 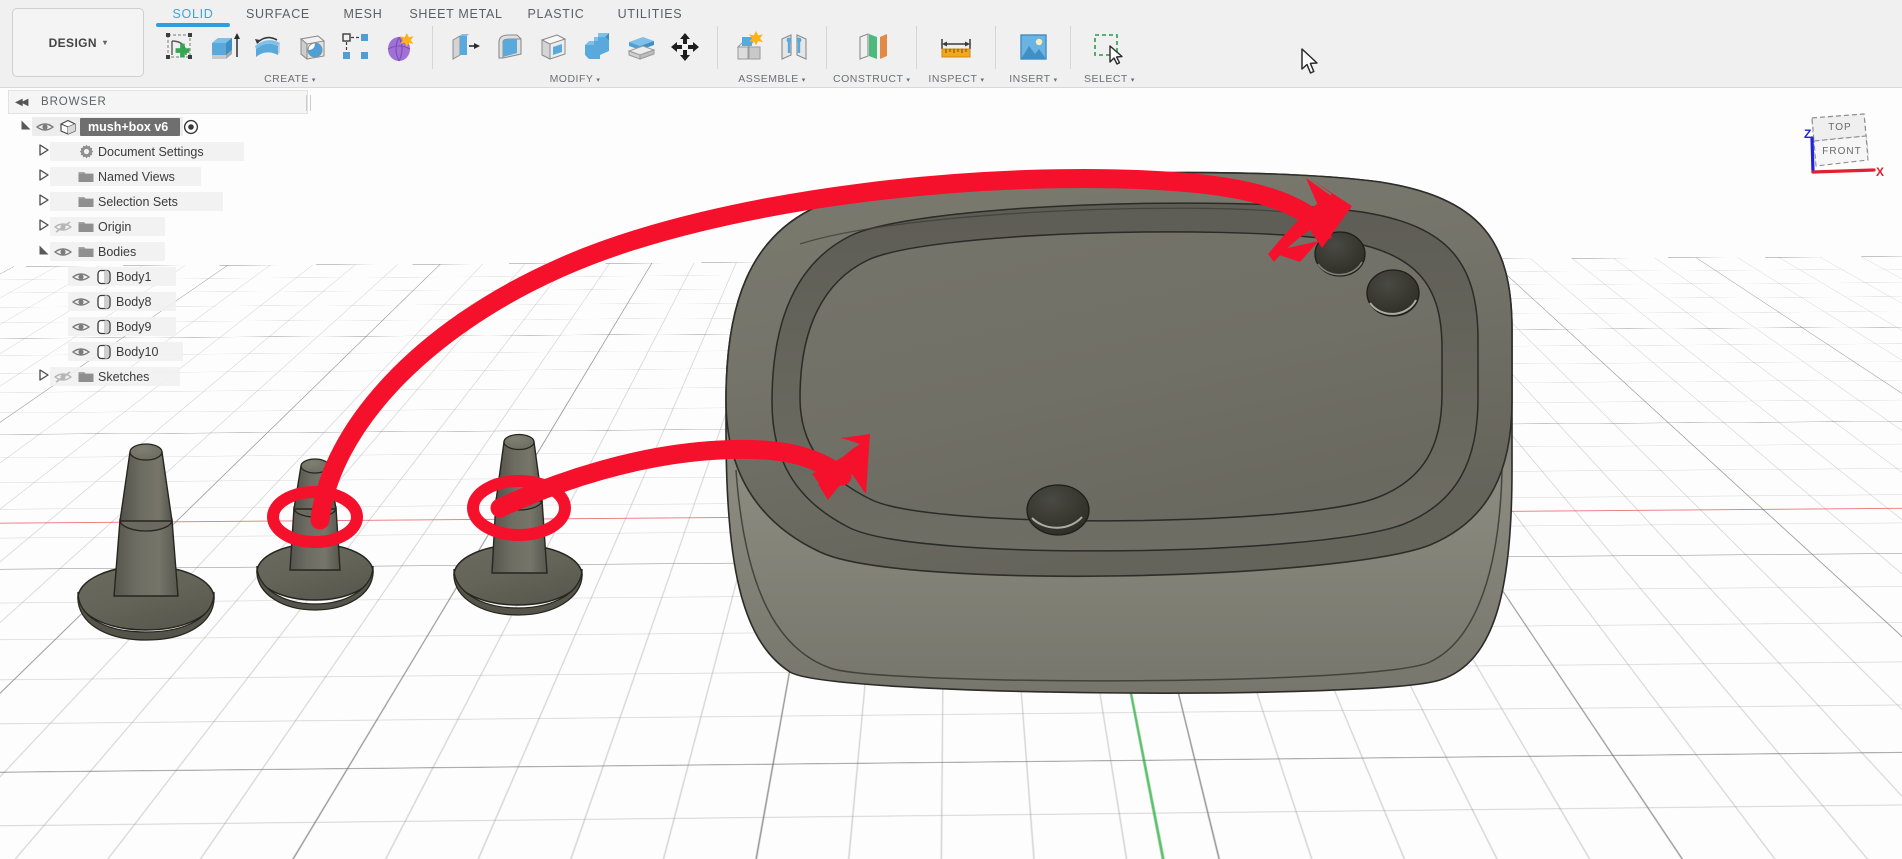 I want to click on panel-modify-label: MODIFY ▾, so click(x=575, y=79).